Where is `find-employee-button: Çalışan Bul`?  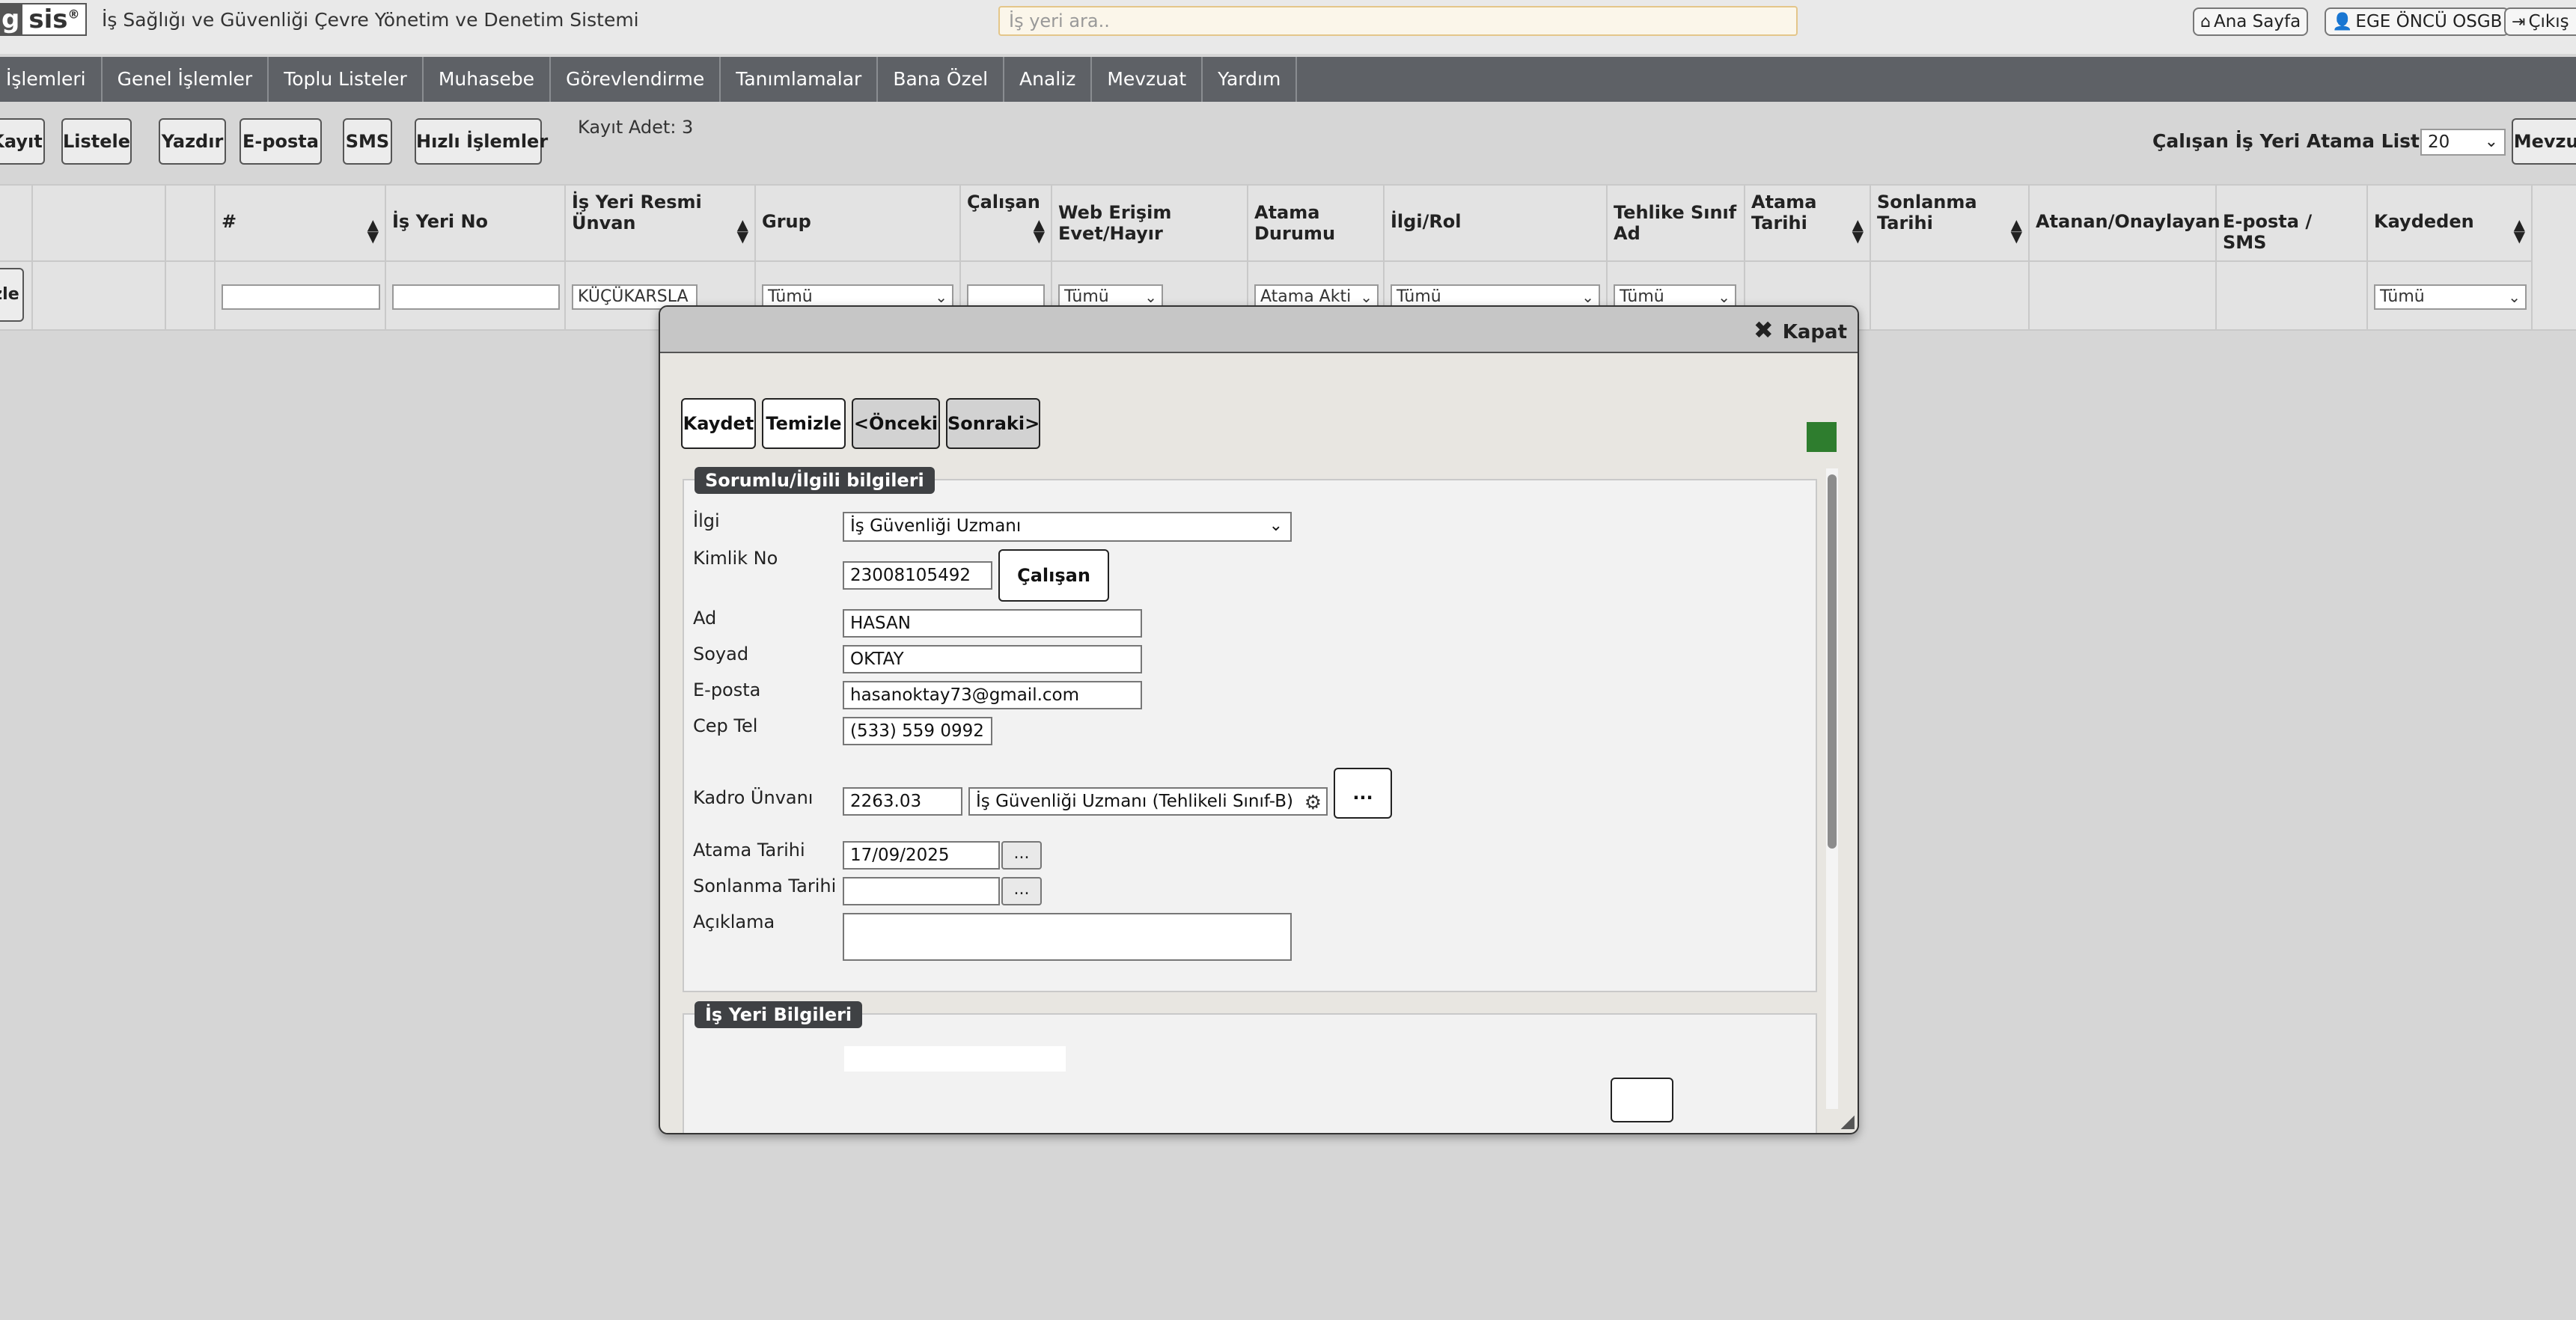 find-employee-button: Çalışan Bul is located at coordinates (1053, 592).